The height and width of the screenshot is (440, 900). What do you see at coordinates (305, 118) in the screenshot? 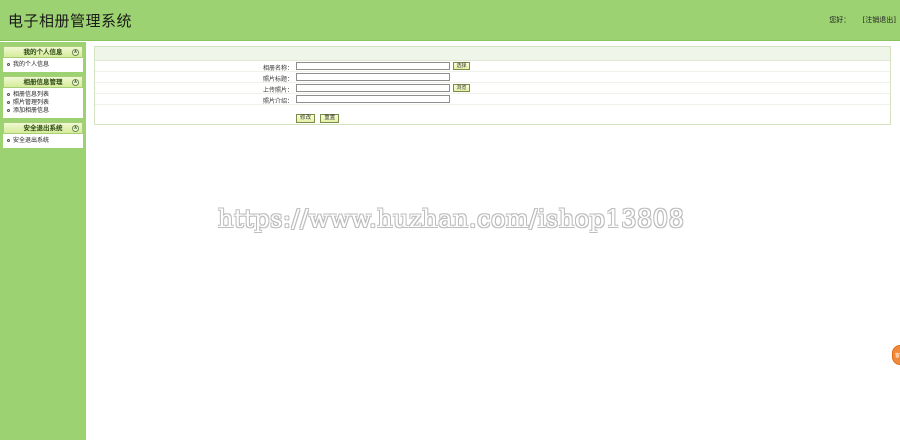
I see `submit-button: 修改` at bounding box center [305, 118].